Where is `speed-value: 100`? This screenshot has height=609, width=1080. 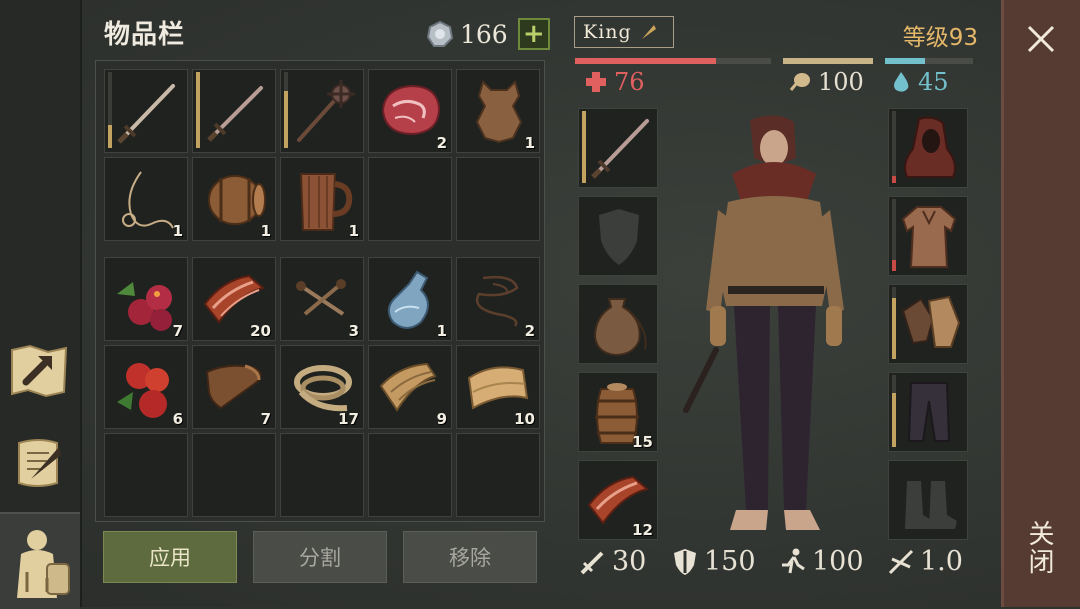 speed-value: 100 is located at coordinates (838, 561).